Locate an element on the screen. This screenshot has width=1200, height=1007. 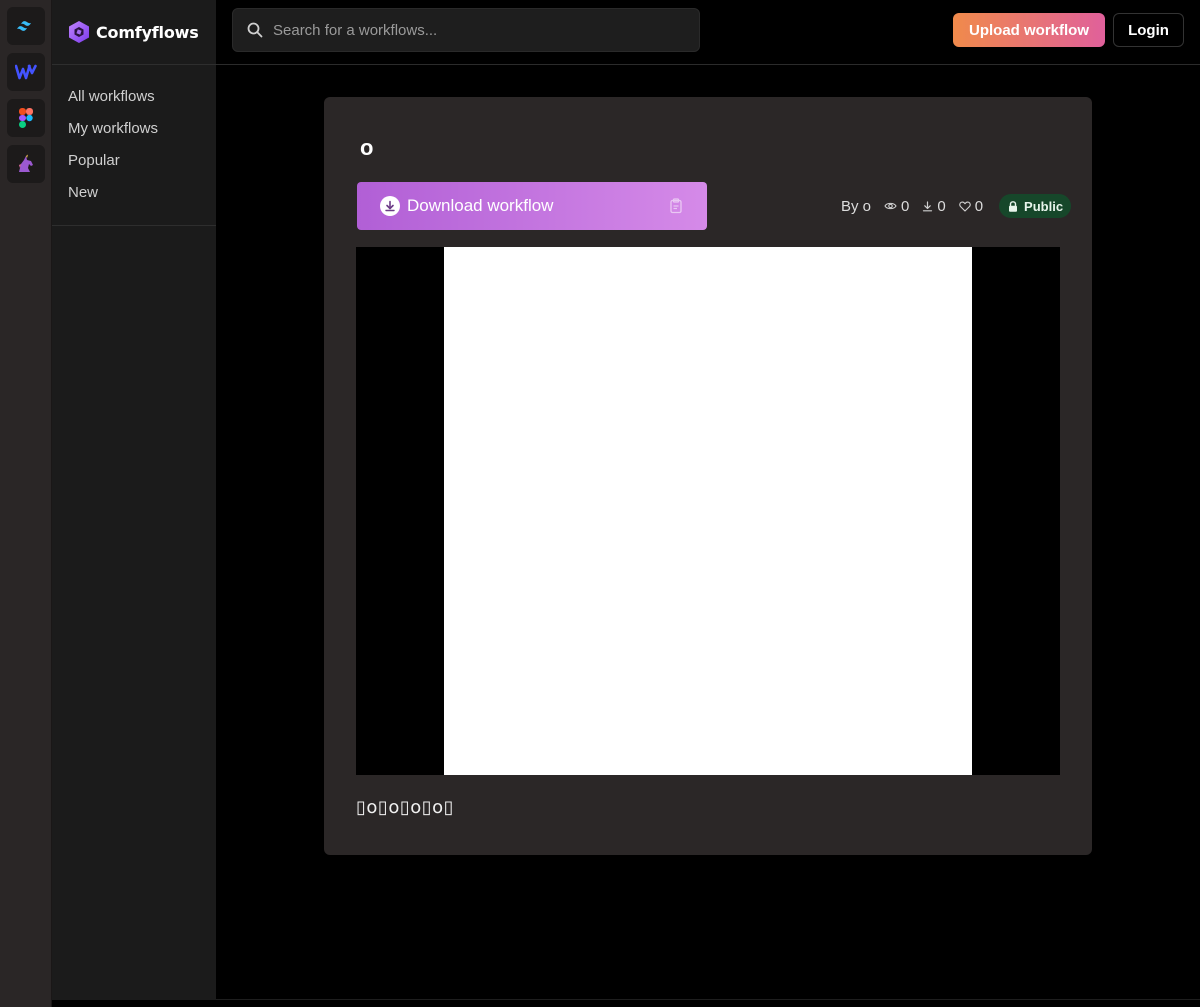
downloads-count: 0 is located at coordinates (941, 206).